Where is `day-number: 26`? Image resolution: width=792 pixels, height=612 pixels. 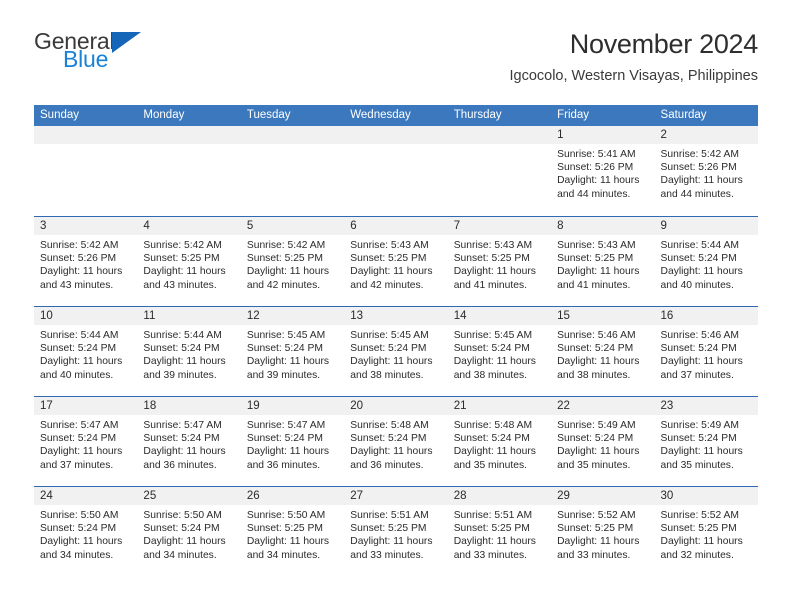 day-number: 26 is located at coordinates (253, 496).